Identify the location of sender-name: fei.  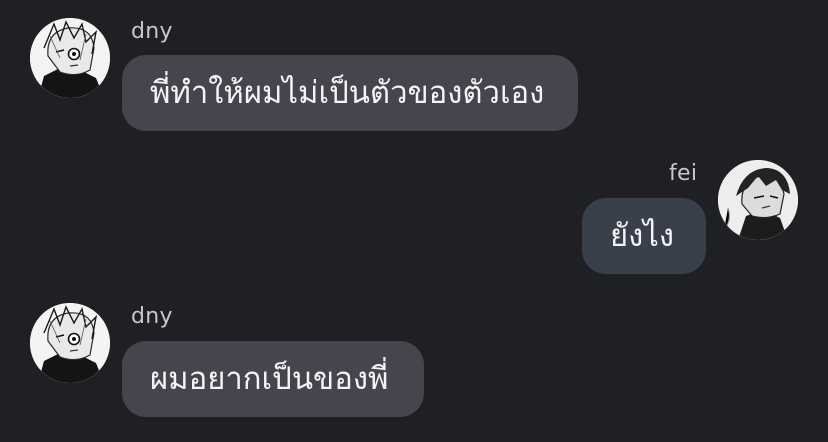
(683, 173).